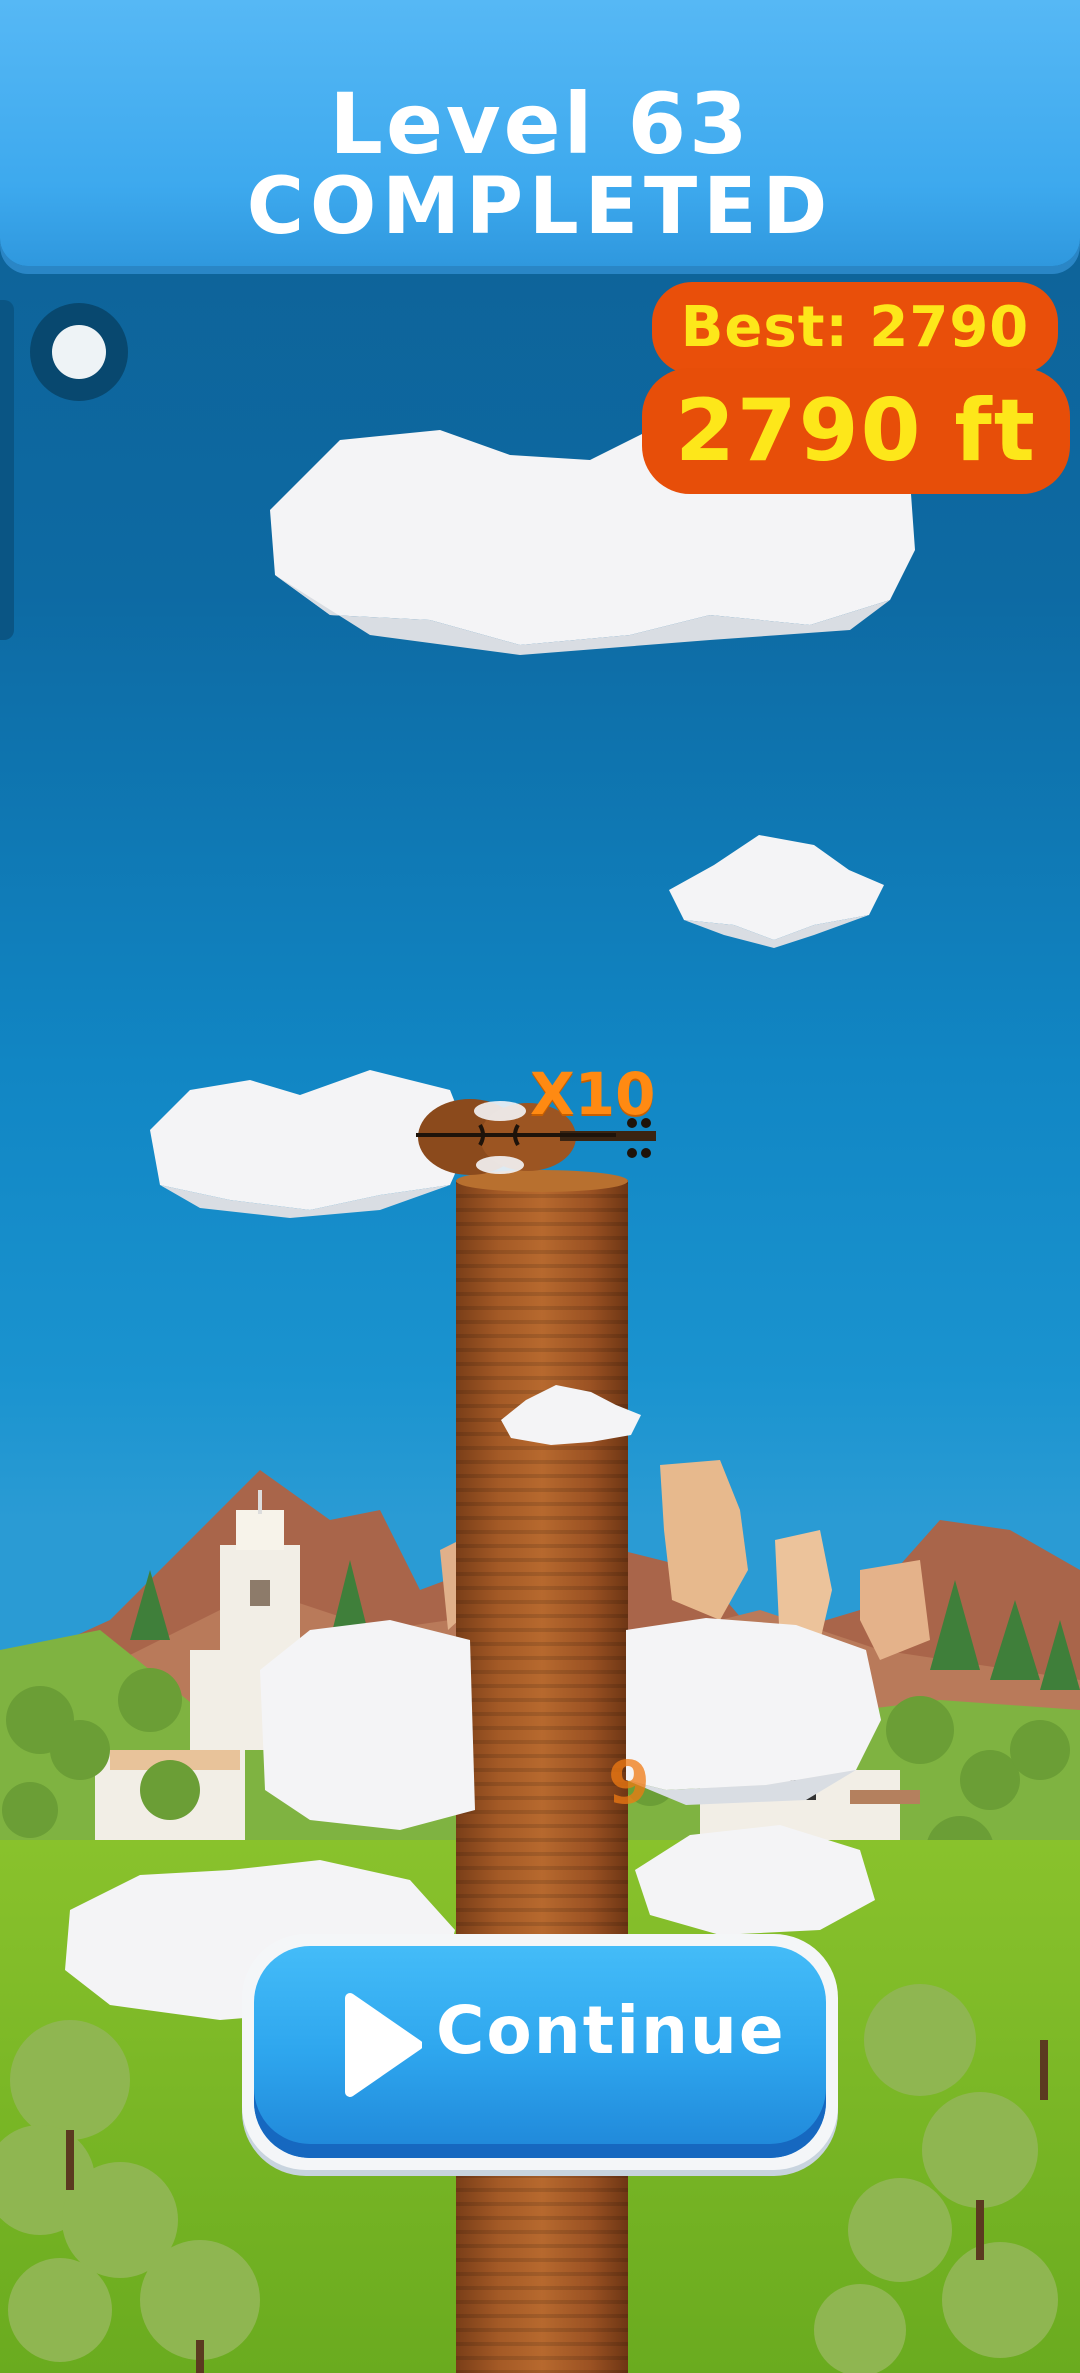 Image resolution: width=1080 pixels, height=2373 pixels. Describe the element at coordinates (540, 207) in the screenshot. I see `completed-label: COMPLETED` at that location.